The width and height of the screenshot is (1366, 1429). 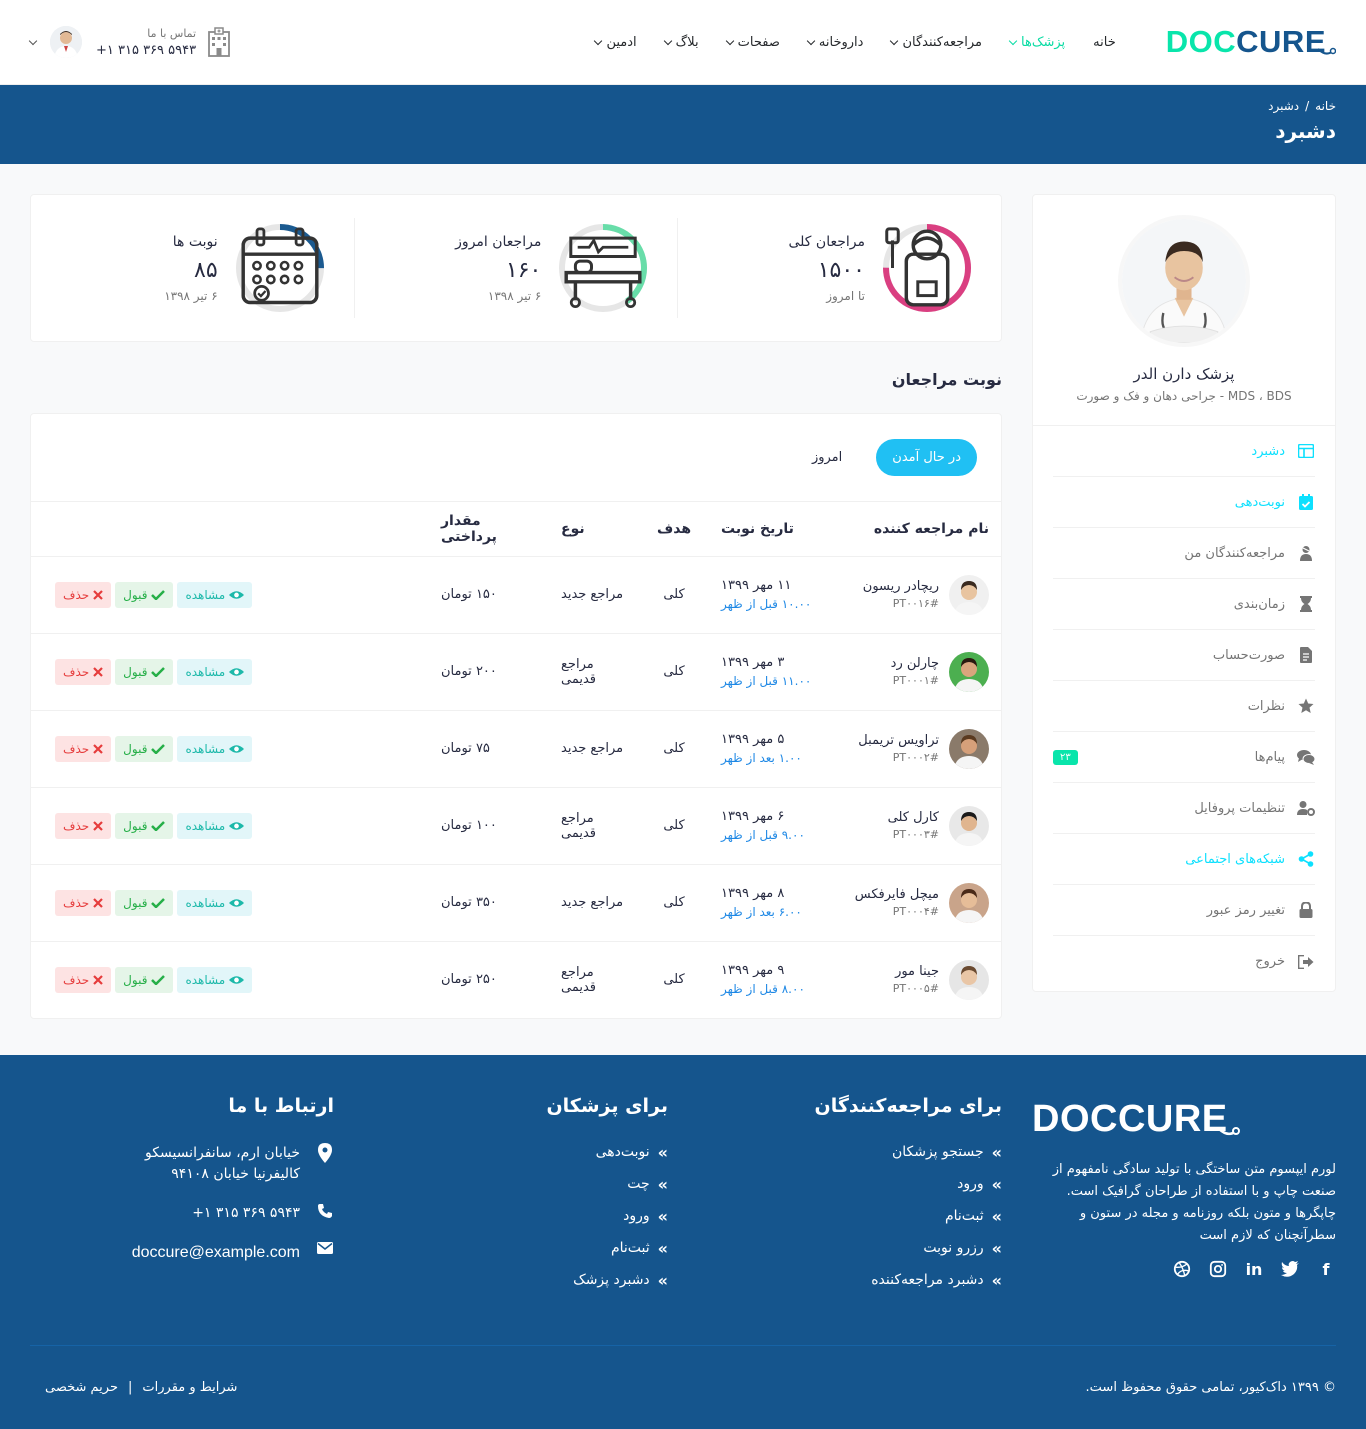 What do you see at coordinates (761, 912) in the screenshot?
I see `appointment-time: ۶.۰۰ بعد از ظهر` at bounding box center [761, 912].